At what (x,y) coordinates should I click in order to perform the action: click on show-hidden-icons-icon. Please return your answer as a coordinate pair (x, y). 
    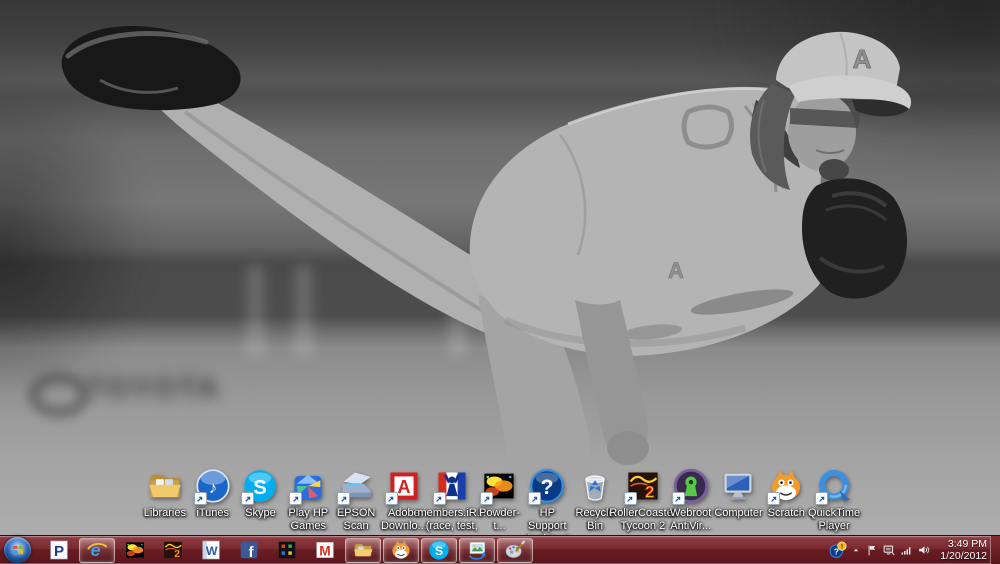
    Looking at the image, I should click on (856, 550).